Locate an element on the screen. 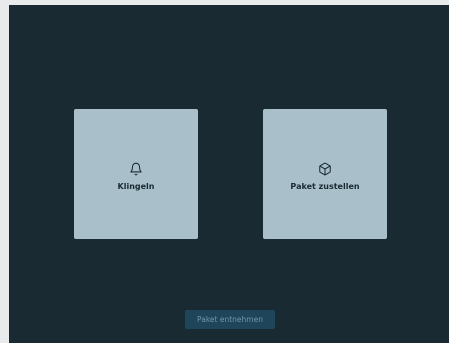 This screenshot has height=343, width=449. deliver-package-button: Paket zustellen is located at coordinates (325, 174).